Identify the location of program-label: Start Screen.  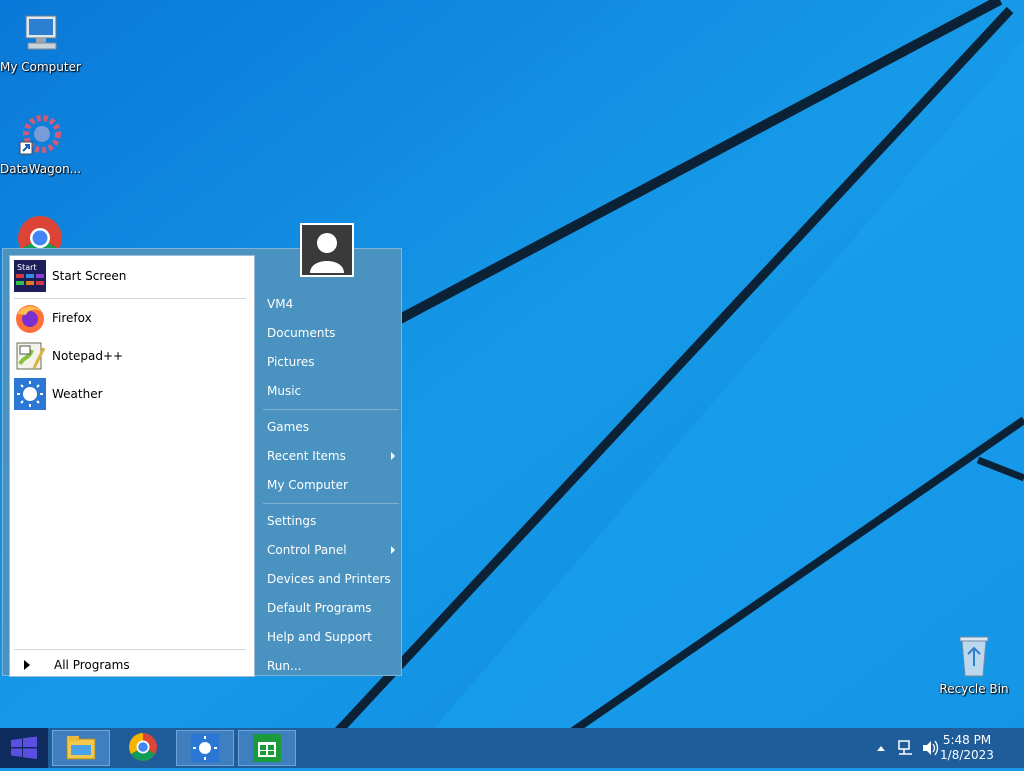
(89, 276).